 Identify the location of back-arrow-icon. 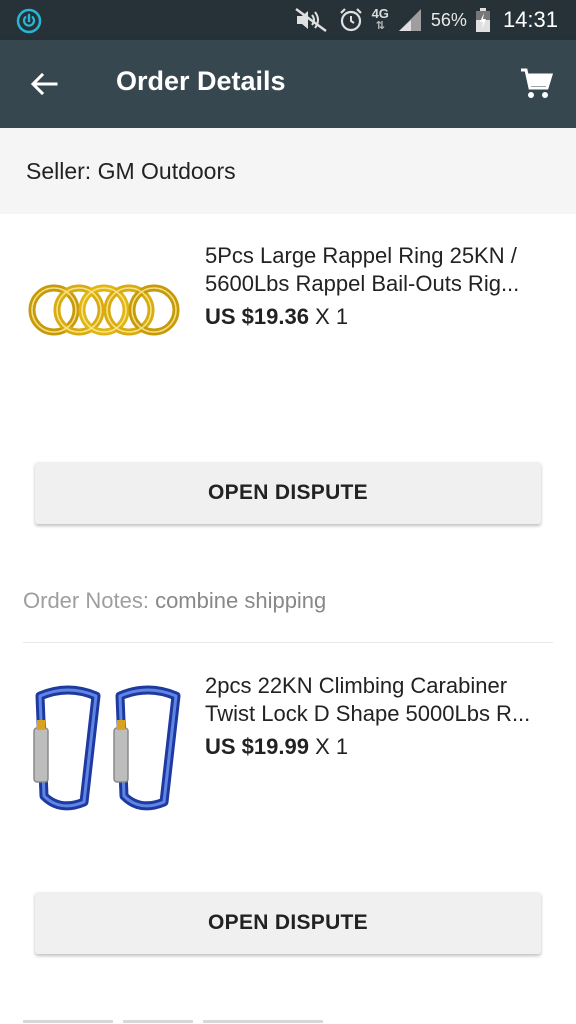
(44, 84).